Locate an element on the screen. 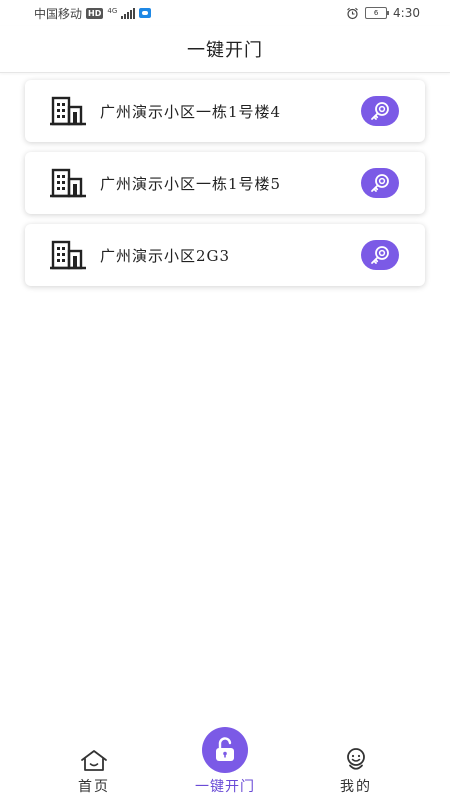 The image size is (450, 800). message-icon is located at coordinates (145, 13).